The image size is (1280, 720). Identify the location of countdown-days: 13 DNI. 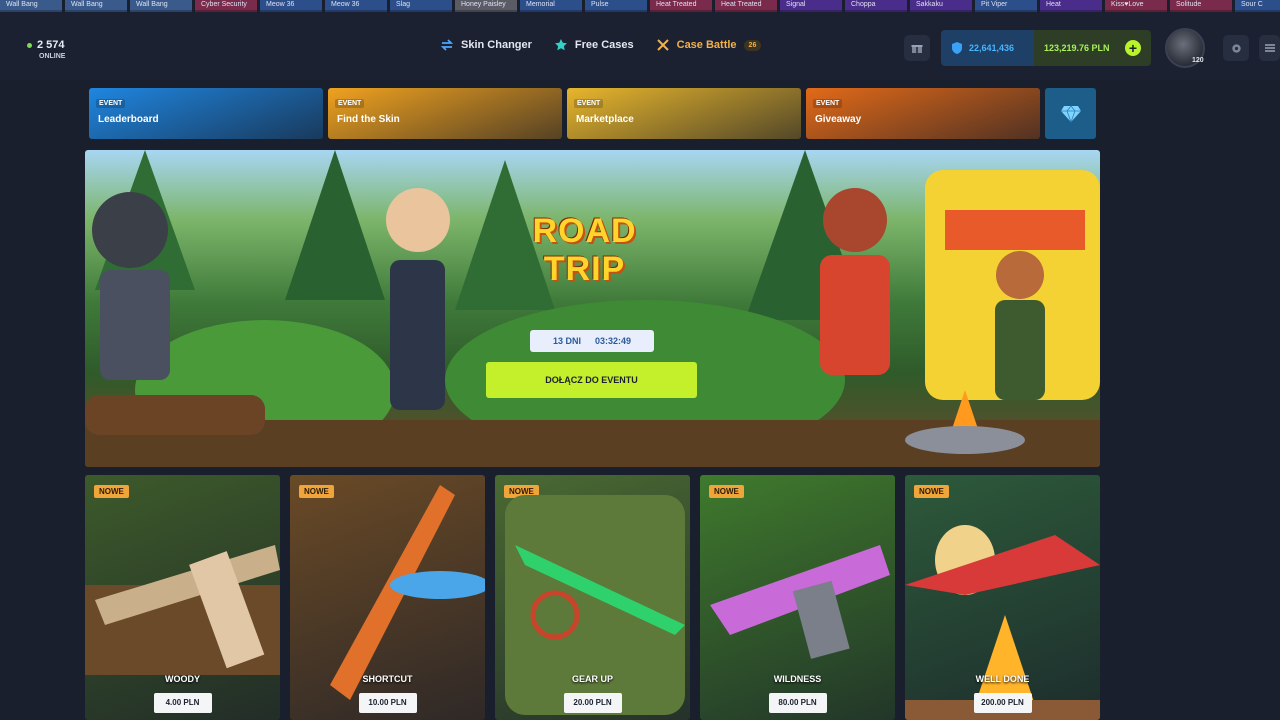
(566, 341).